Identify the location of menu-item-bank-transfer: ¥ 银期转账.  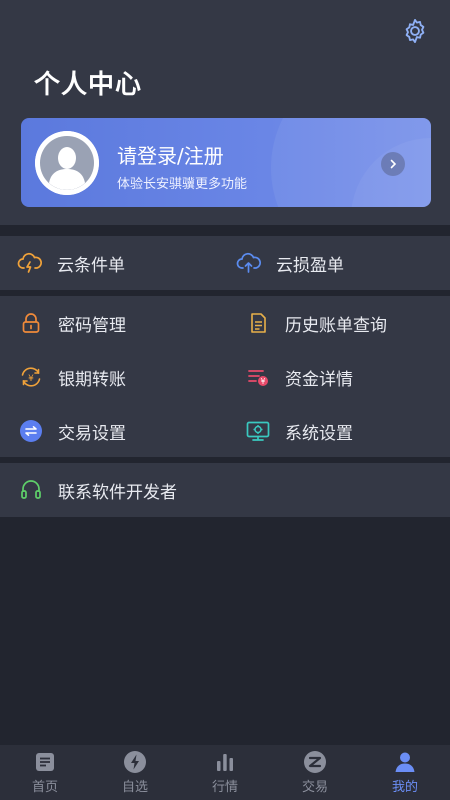
(72, 377).